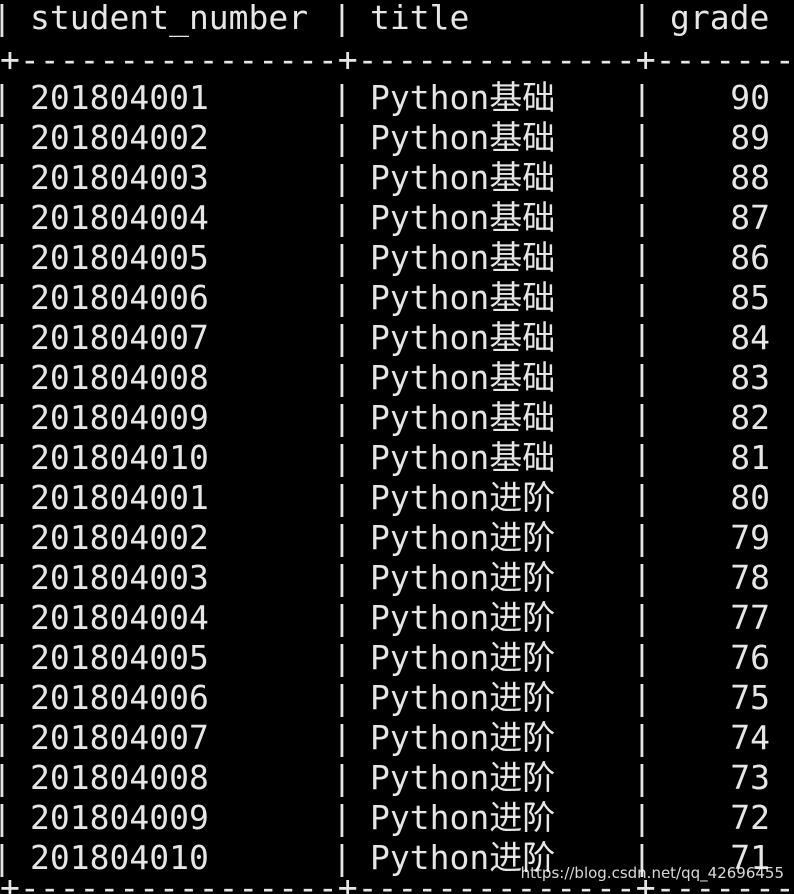  I want to click on cell-grade: 76, so click(750, 657).